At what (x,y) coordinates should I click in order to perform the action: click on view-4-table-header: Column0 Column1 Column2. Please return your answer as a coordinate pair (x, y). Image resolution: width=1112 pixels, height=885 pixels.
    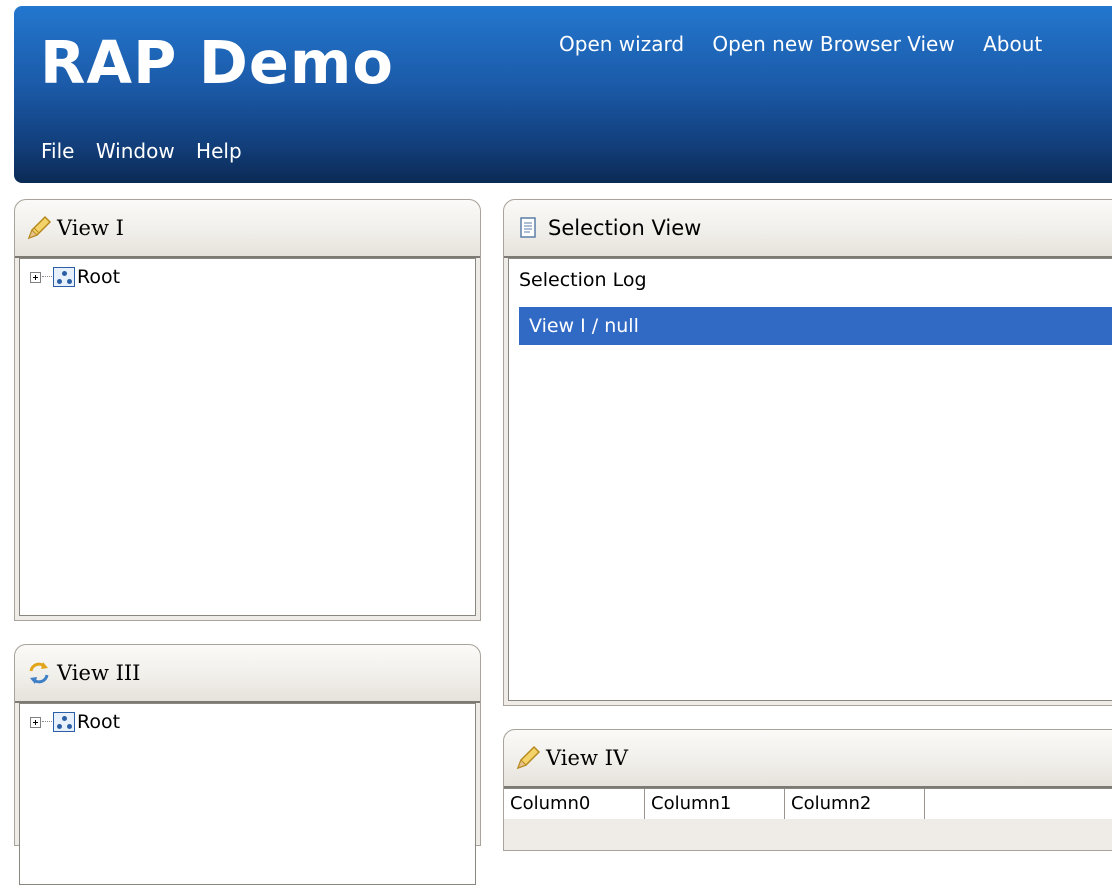
    Looking at the image, I should click on (808, 803).